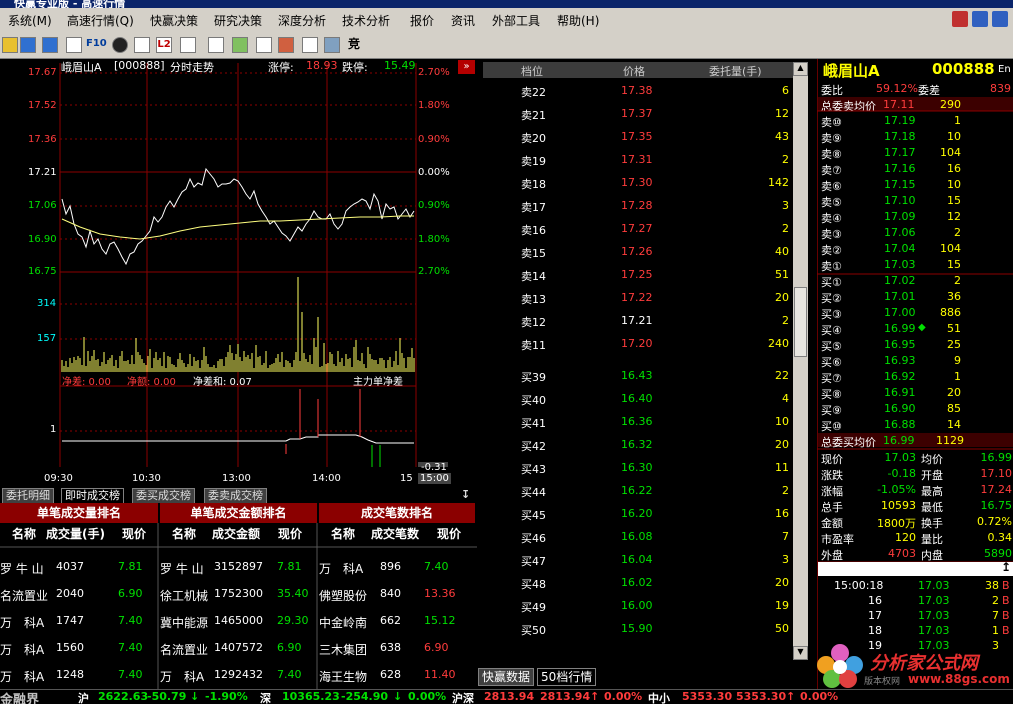 Image resolution: width=1013 pixels, height=704 pixels. Describe the element at coordinates (506, 45) in the screenshot. I see `toolbar: F10 L2 竞` at that location.